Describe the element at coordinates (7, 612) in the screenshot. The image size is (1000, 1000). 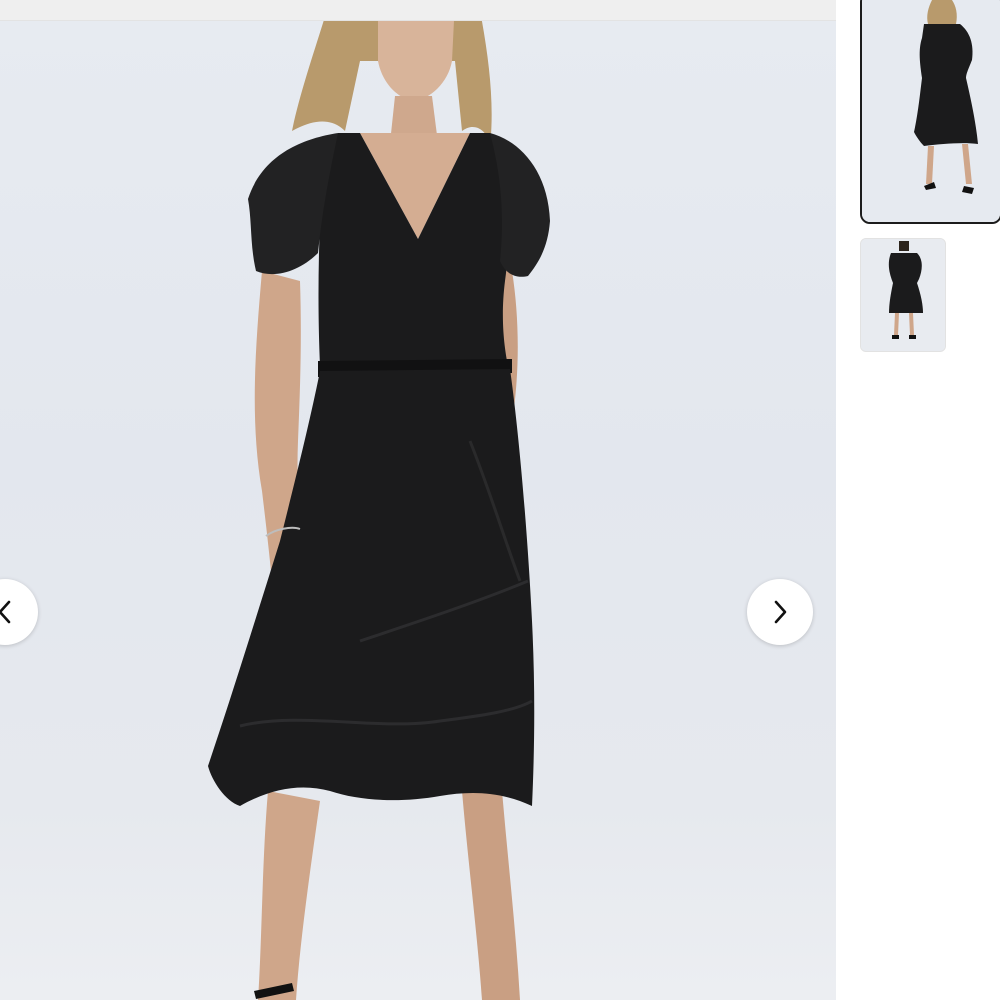
I see `chevron-left-icon` at that location.